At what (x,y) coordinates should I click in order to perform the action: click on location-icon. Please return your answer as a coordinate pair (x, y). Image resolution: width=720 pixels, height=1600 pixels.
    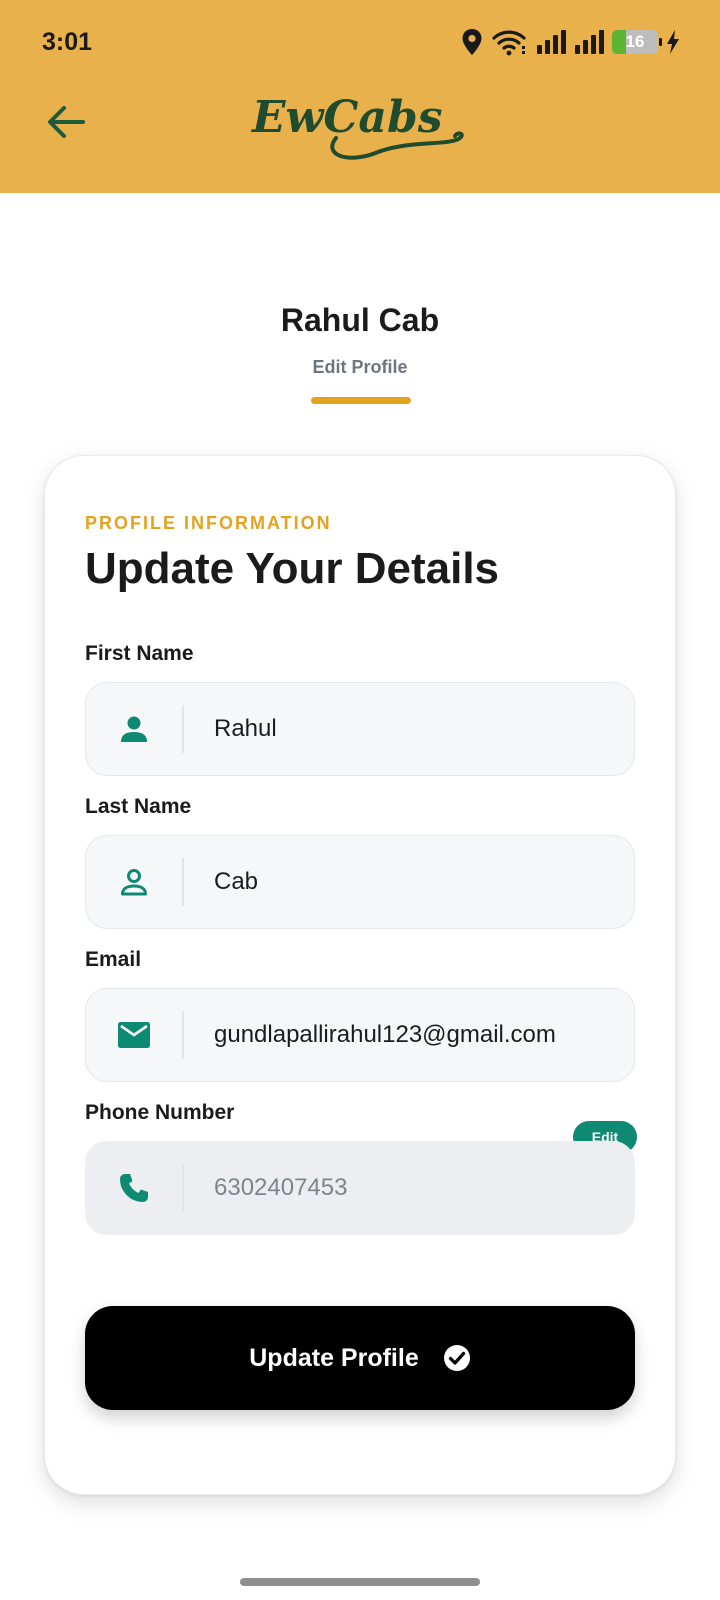
    Looking at the image, I should click on (472, 42).